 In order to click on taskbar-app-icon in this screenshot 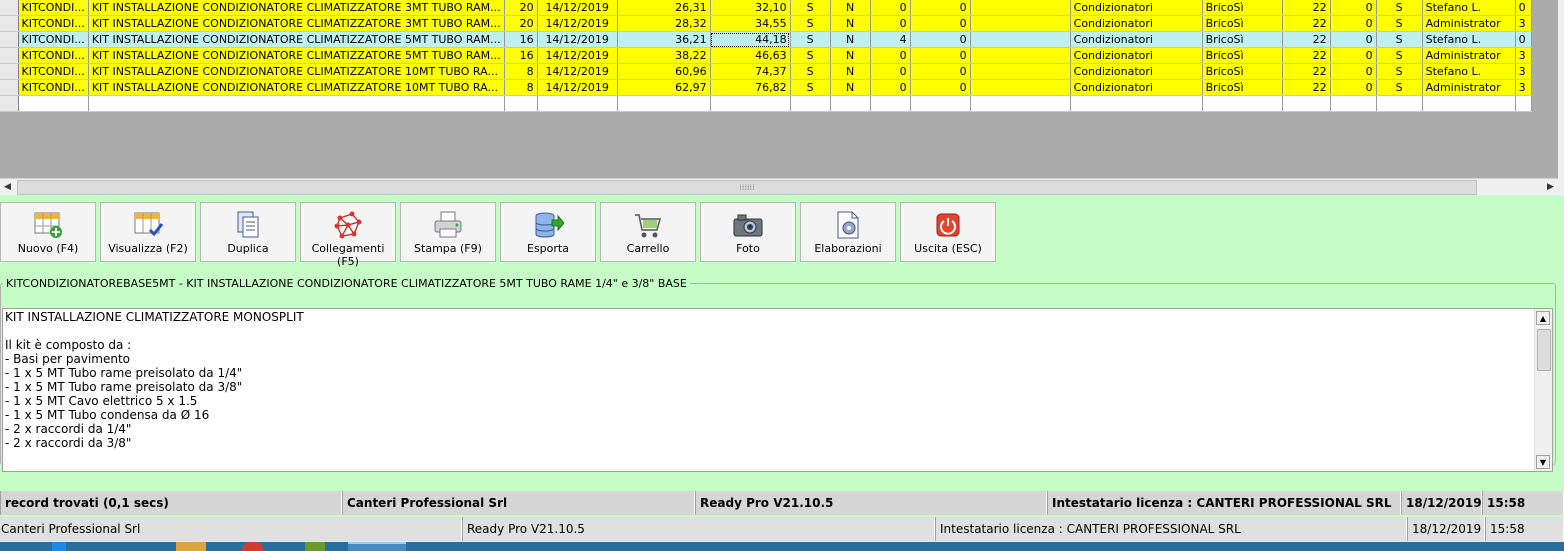, I will do `click(59, 546)`.